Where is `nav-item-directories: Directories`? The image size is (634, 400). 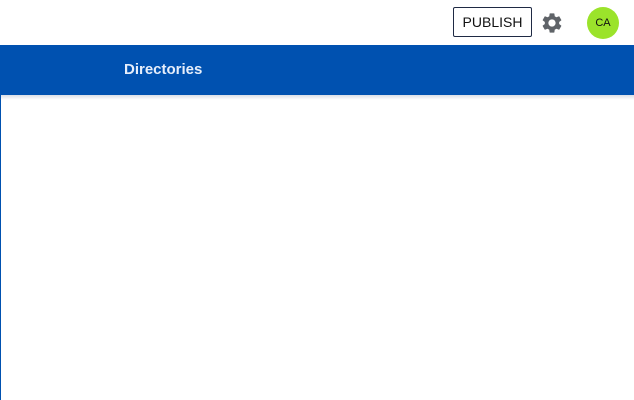
nav-item-directories: Directories is located at coordinates (163, 69).